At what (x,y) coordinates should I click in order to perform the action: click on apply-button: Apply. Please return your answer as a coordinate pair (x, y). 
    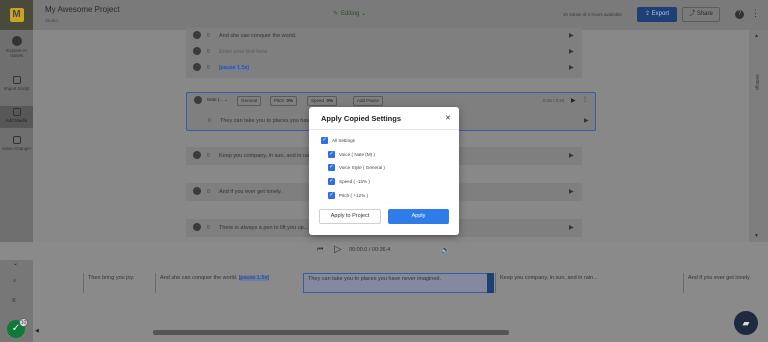
    Looking at the image, I should click on (418, 216).